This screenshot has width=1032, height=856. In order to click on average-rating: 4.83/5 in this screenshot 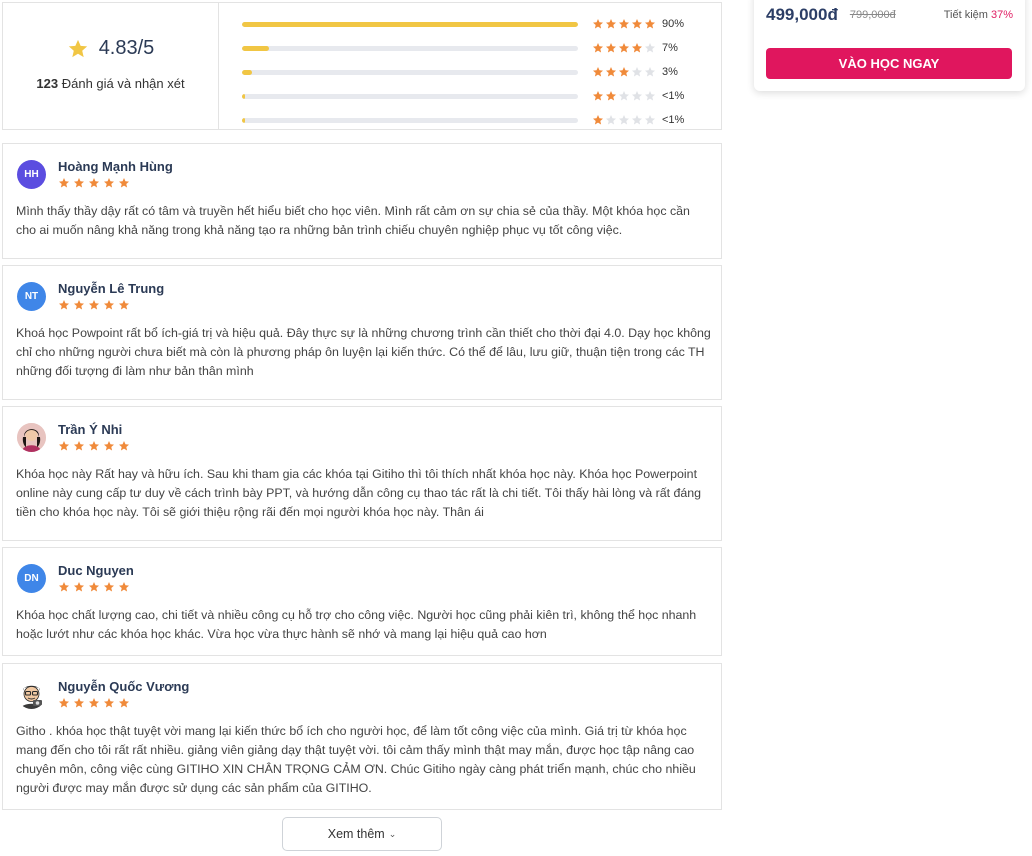, I will do `click(111, 48)`.